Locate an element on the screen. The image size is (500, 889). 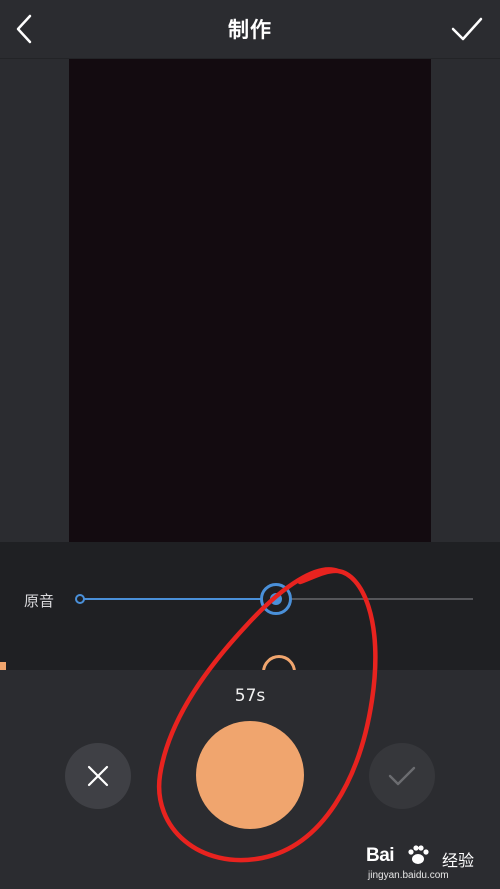
volume-slider-track is located at coordinates (374, 599).